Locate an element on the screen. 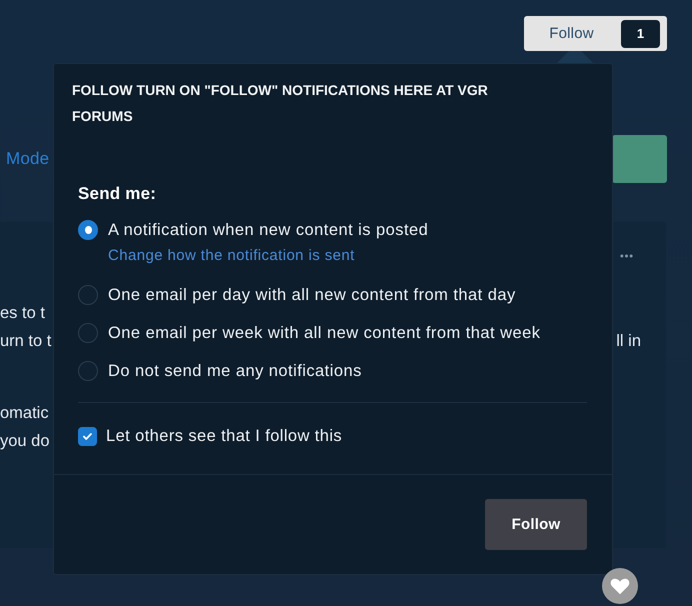 The image size is (692, 606). follow-submit-button: Follow is located at coordinates (536, 524).